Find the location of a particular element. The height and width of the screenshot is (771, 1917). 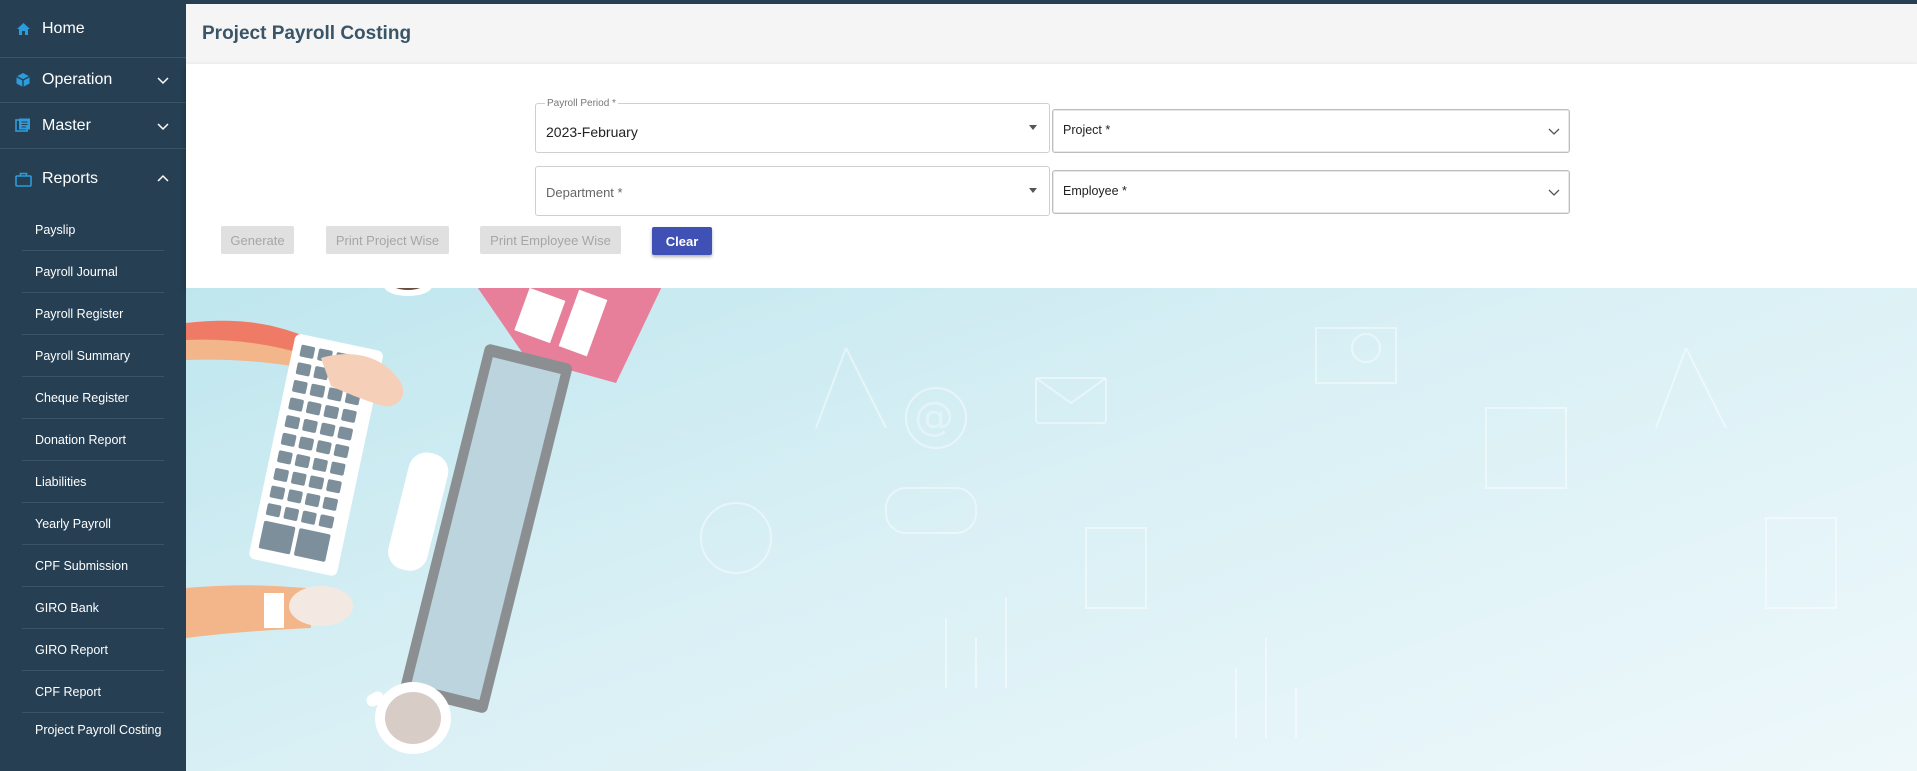

sidebar-item-label: Master is located at coordinates (66, 125).